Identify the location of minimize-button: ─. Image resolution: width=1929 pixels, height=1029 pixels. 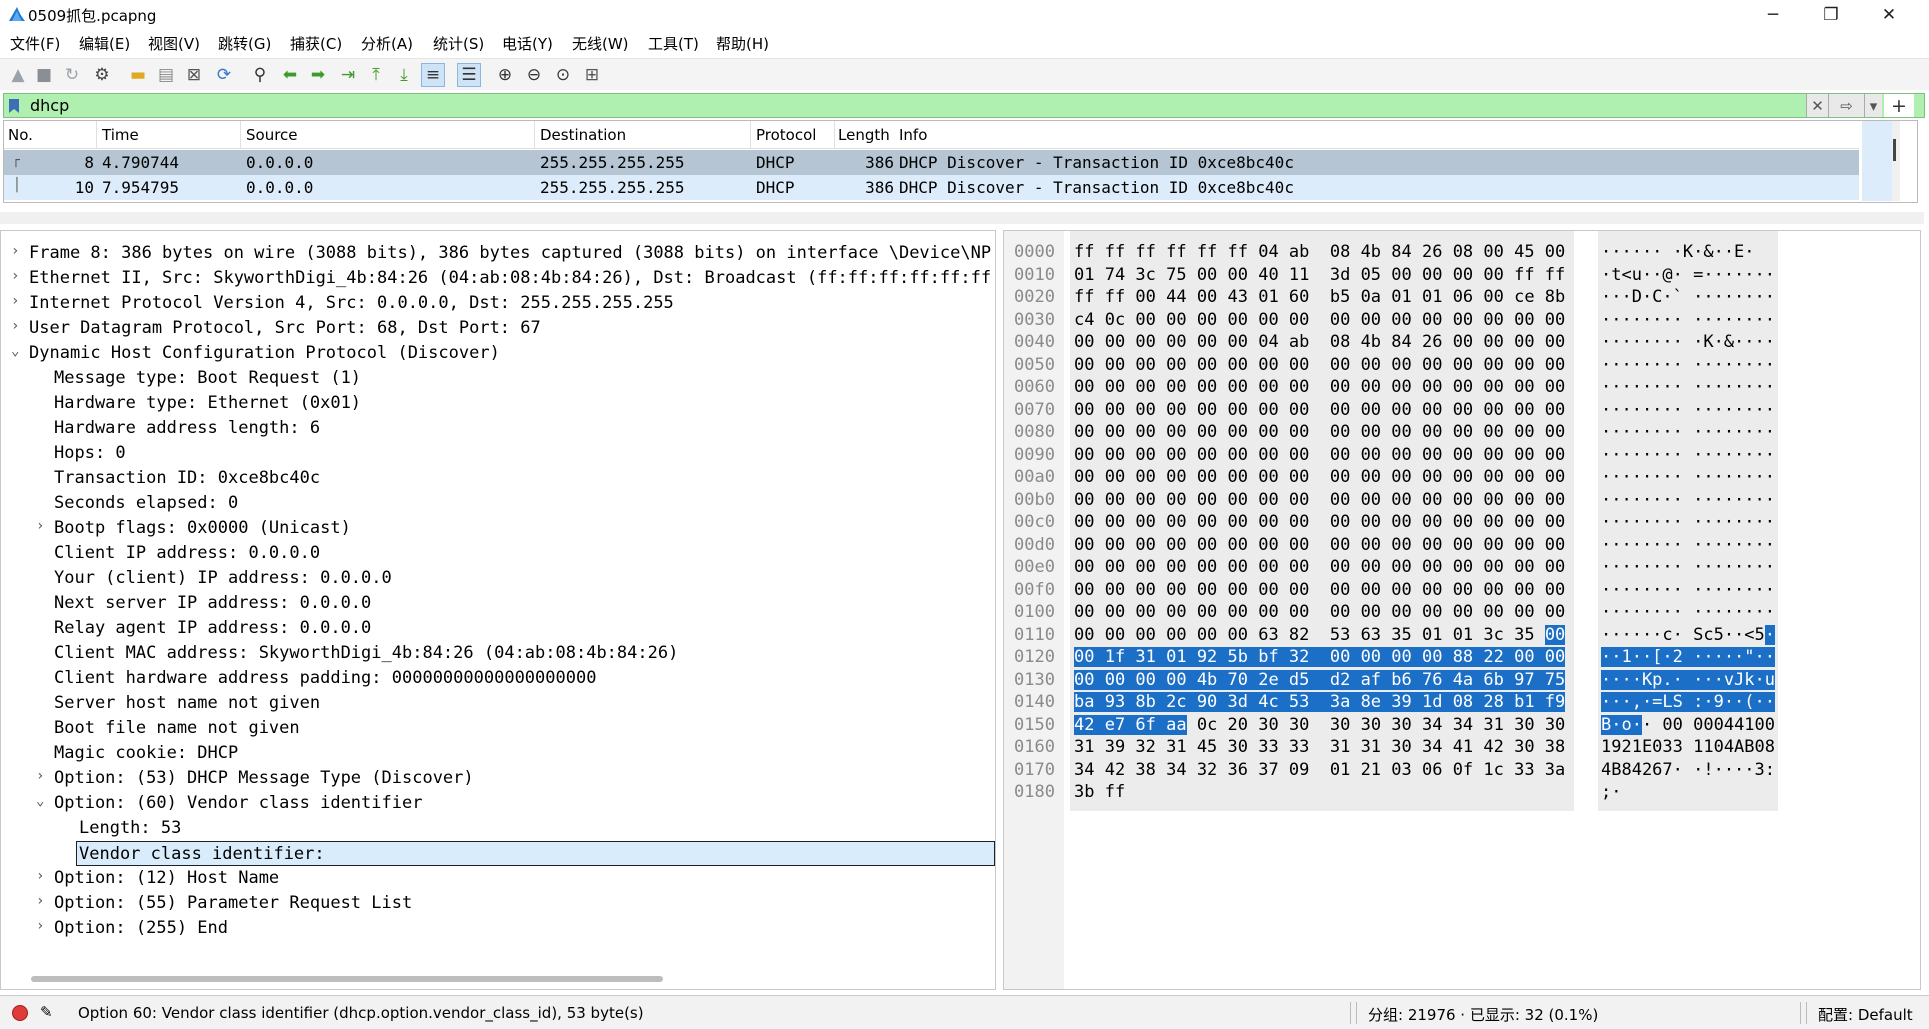
(1773, 14).